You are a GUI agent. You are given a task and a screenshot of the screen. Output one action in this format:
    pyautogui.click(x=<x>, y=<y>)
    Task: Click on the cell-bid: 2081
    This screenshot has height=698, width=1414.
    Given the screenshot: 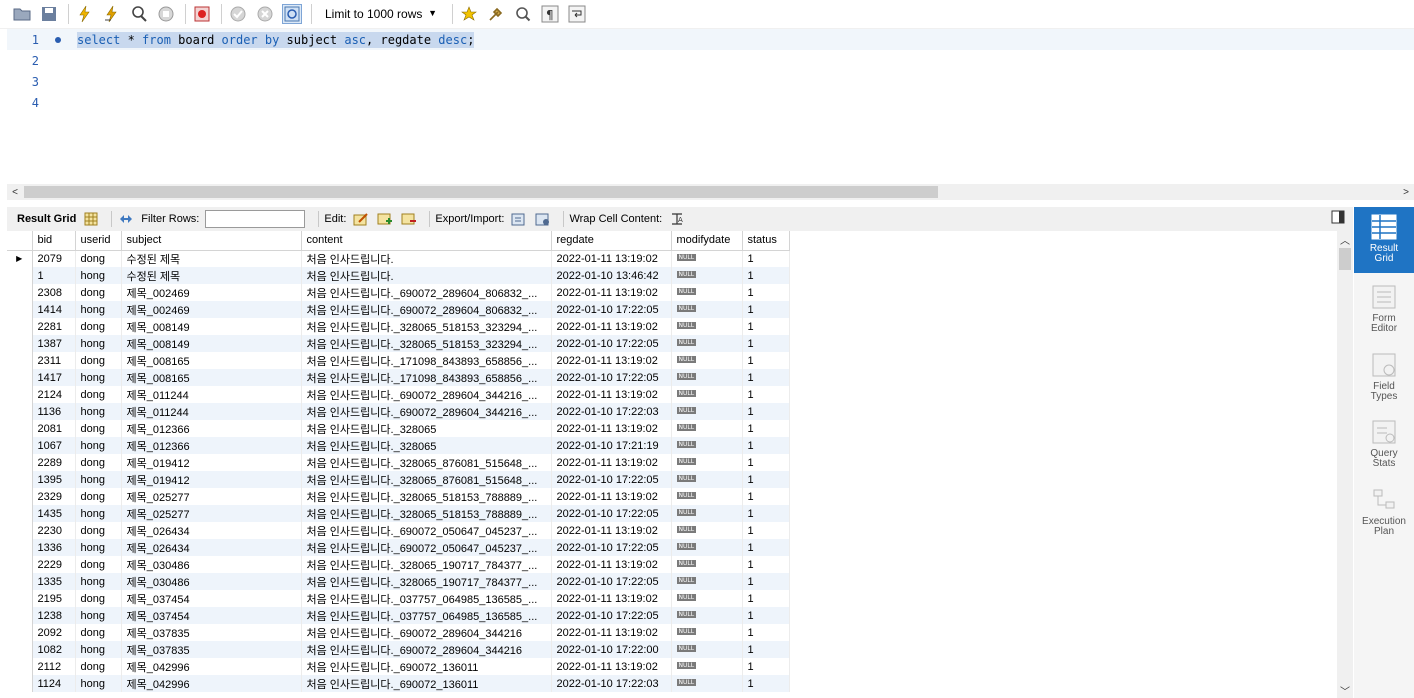 What is the action you would take?
    pyautogui.click(x=54, y=428)
    